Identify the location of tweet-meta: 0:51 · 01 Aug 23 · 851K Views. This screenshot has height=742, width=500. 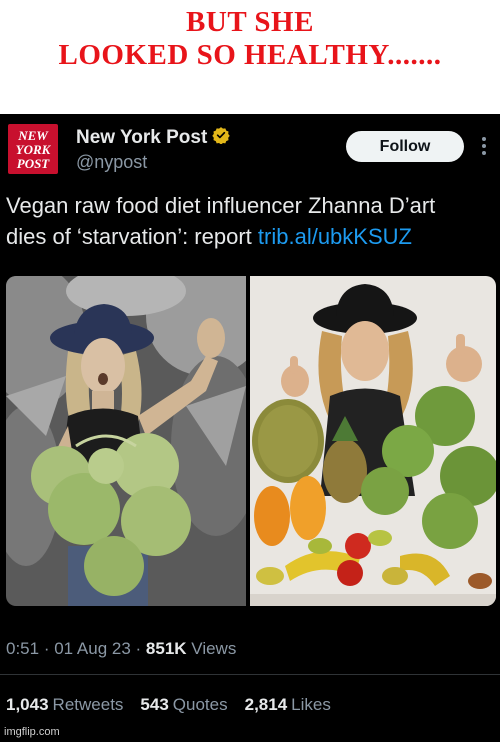
(121, 649).